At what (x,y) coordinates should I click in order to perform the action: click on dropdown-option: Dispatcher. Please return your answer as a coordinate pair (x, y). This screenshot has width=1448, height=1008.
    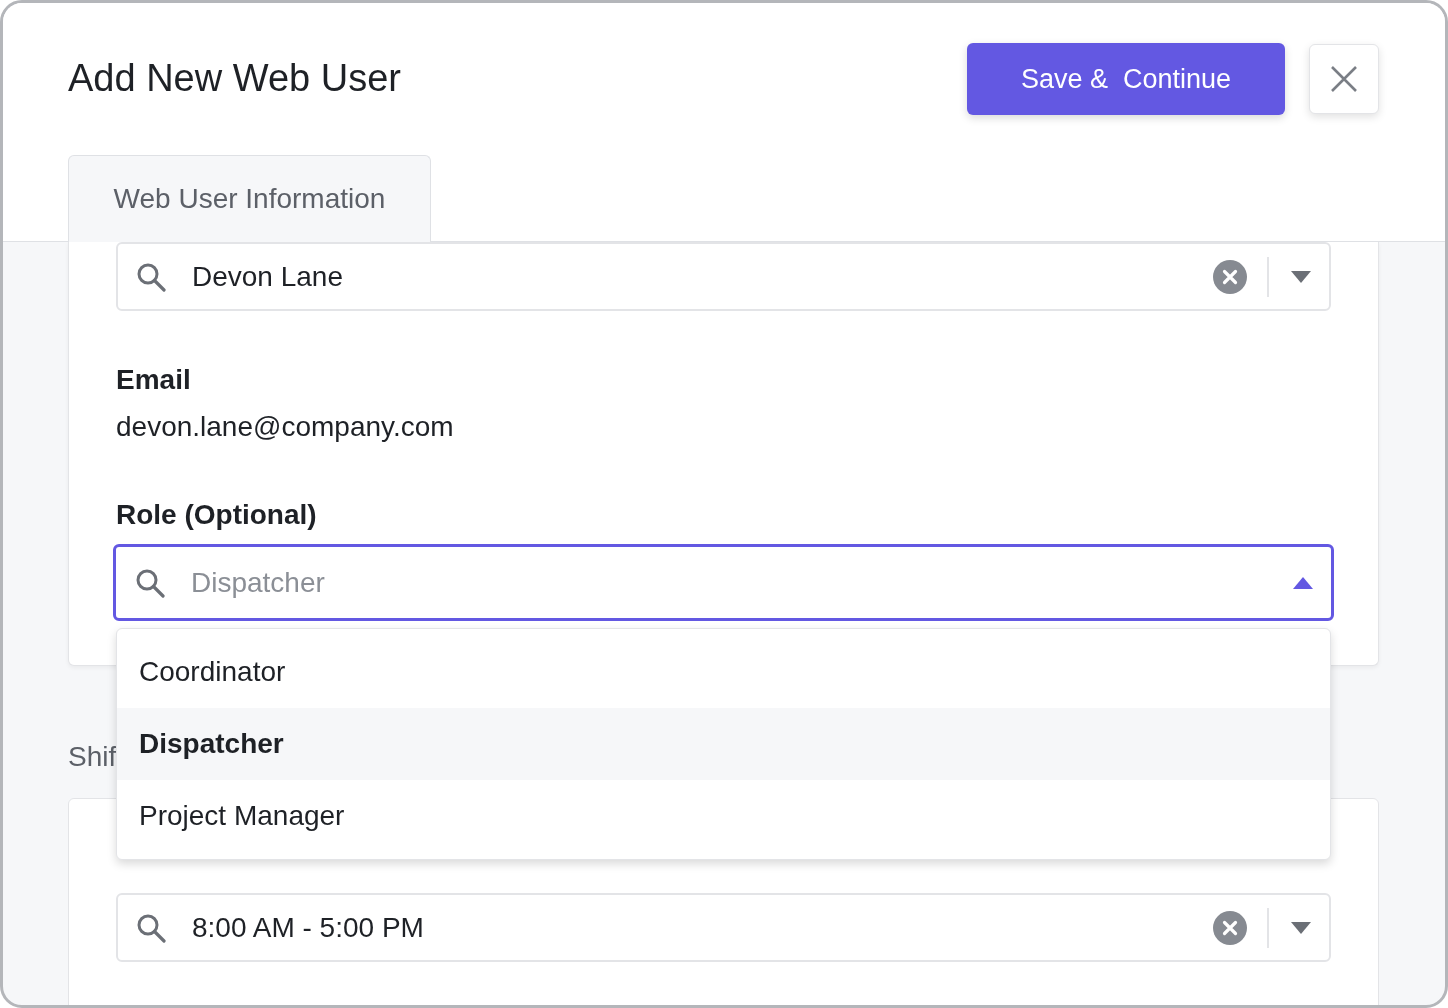
    Looking at the image, I should click on (723, 744).